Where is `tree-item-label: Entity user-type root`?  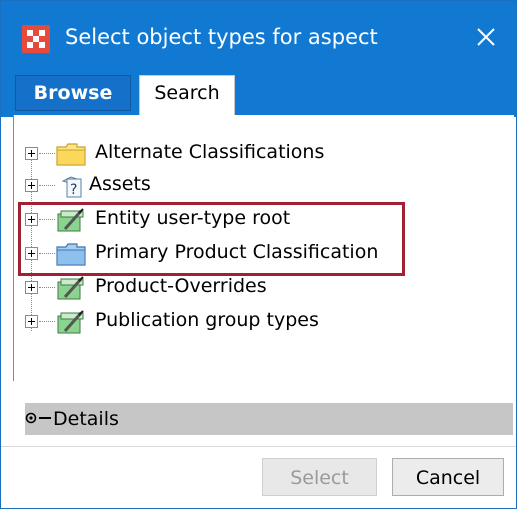
tree-item-label: Entity user-type root is located at coordinates (193, 218).